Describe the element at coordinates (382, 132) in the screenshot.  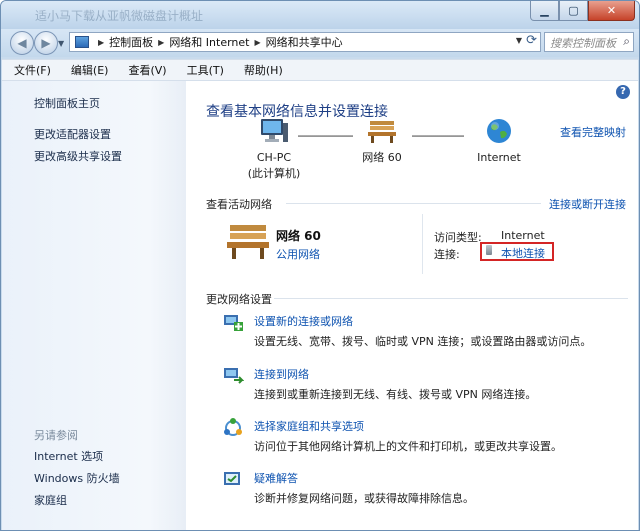
I see `bench-icon` at that location.